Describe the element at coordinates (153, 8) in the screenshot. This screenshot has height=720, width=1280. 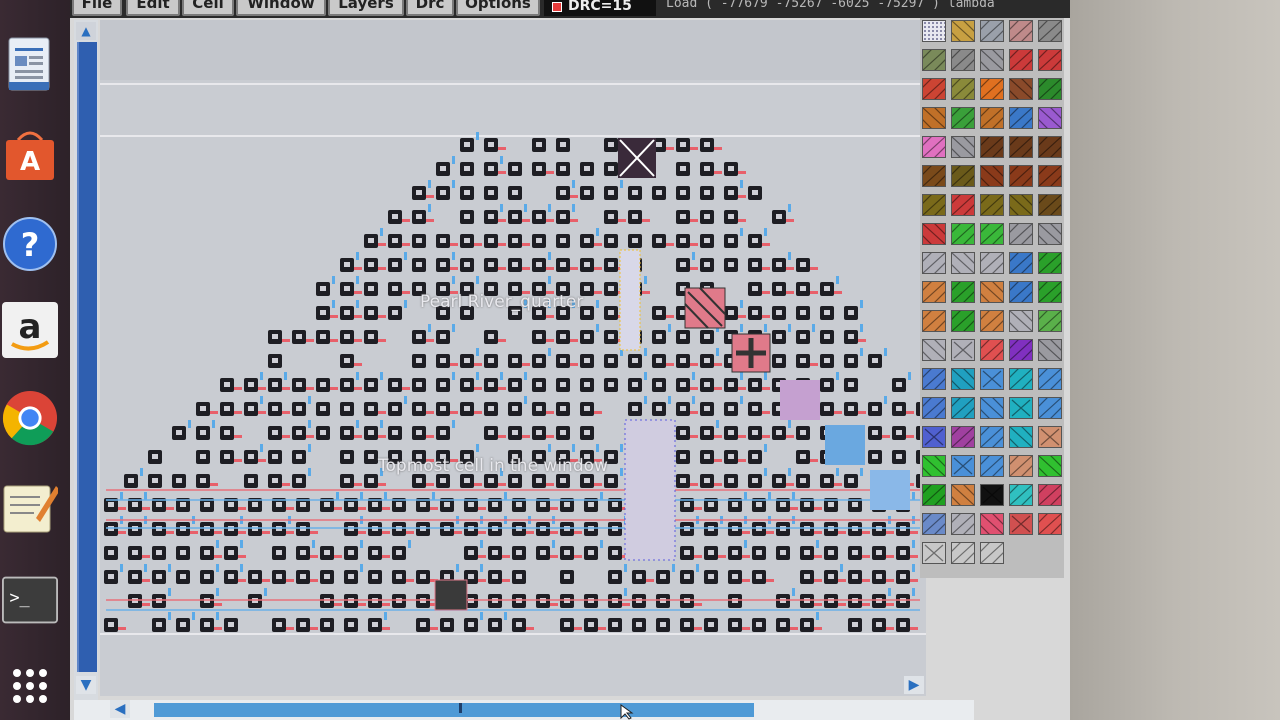
I see `menu-edit: Edit` at that location.